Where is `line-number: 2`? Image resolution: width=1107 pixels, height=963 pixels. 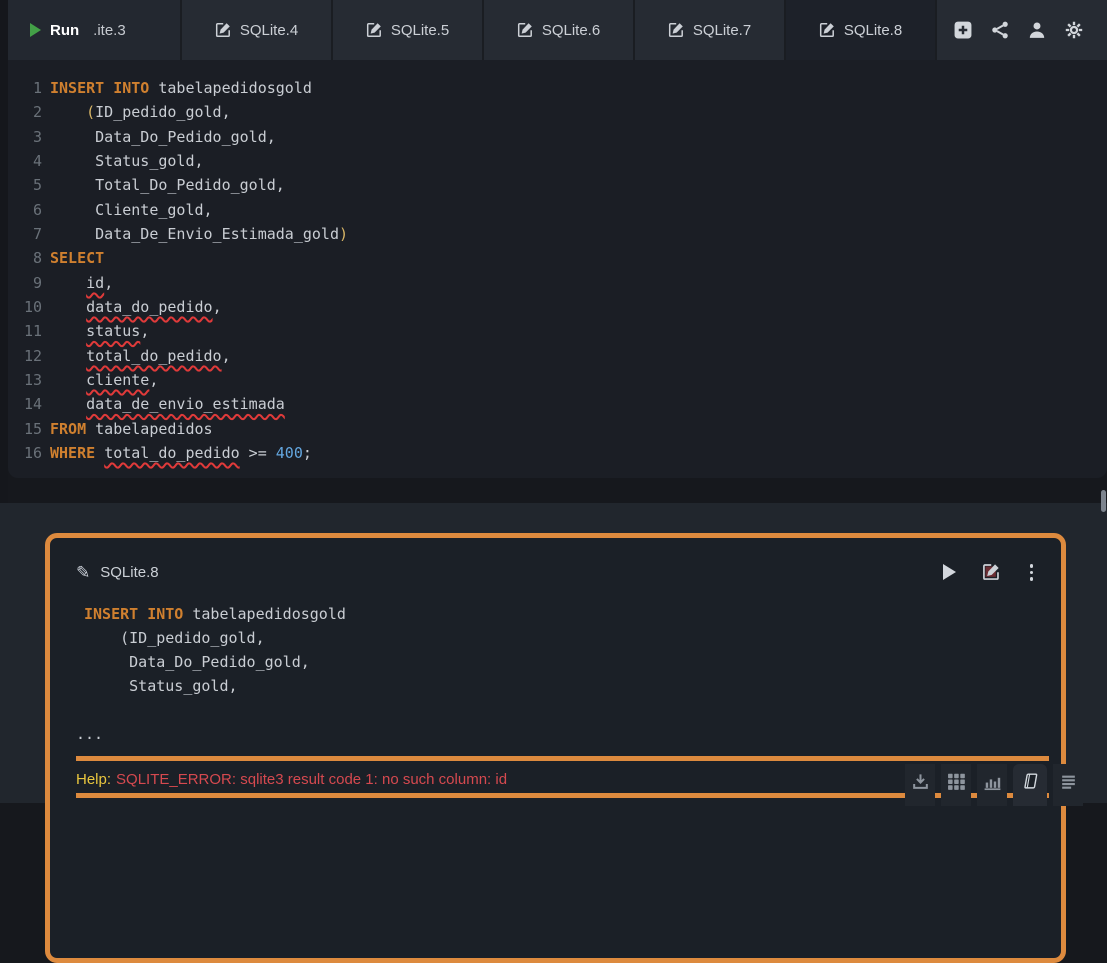
line-number: 2 is located at coordinates (37, 112).